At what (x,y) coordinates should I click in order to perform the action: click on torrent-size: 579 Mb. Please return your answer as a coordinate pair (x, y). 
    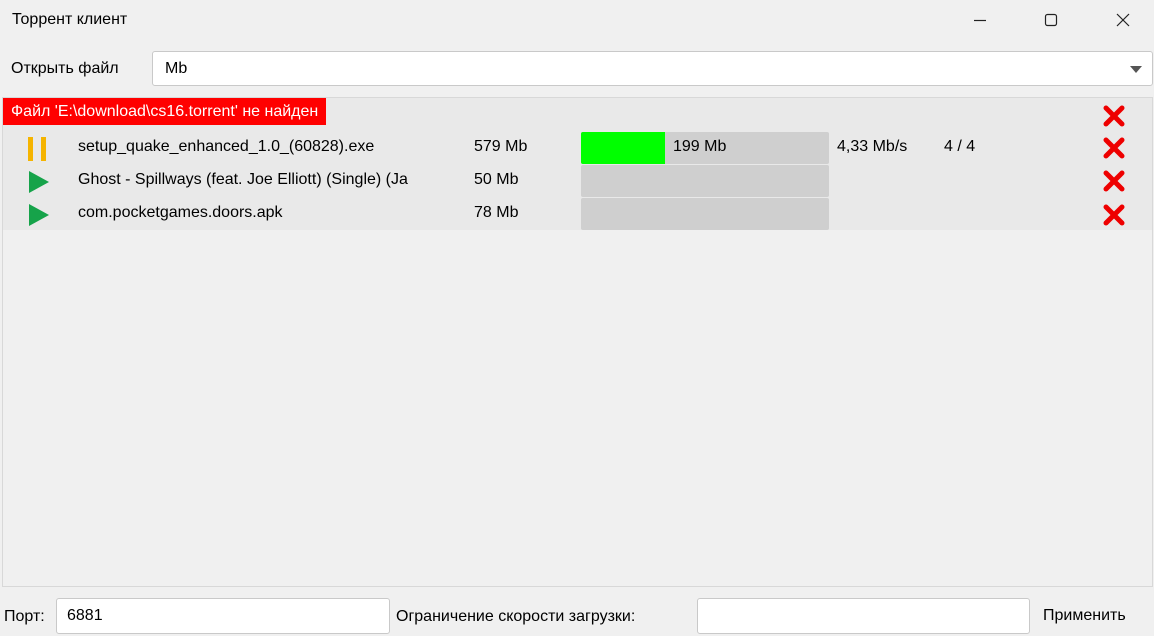
    Looking at the image, I should click on (501, 146).